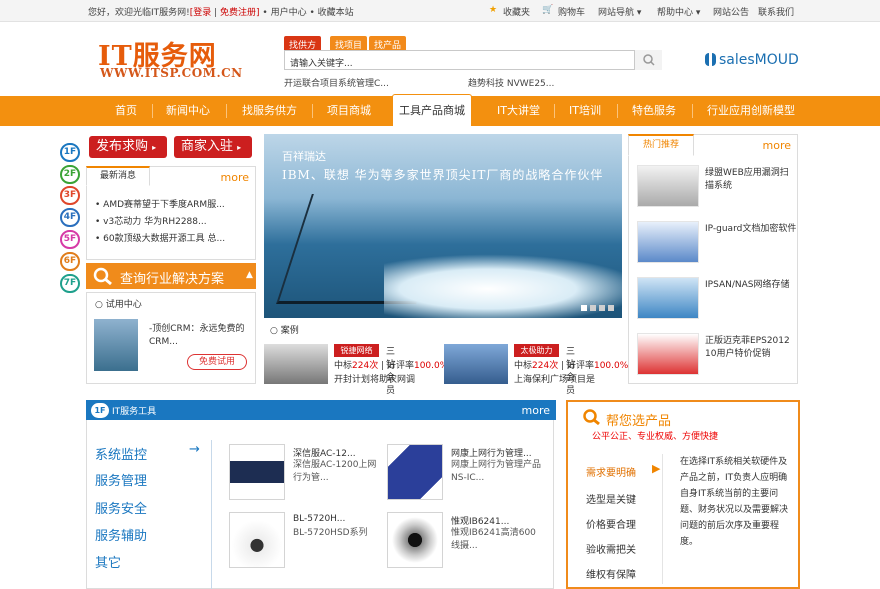  Describe the element at coordinates (611, 498) in the screenshot. I see `help-menu-selection: 选型是关键` at that location.